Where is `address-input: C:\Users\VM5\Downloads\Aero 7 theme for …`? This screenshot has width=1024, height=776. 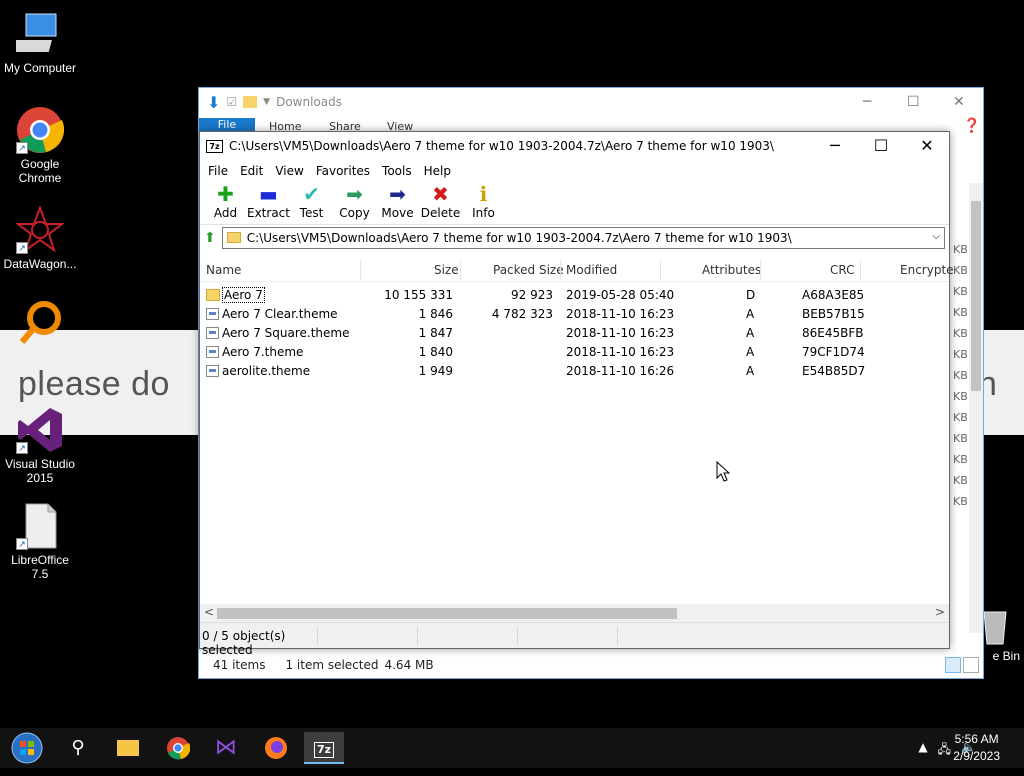
address-input: C:\Users\VM5\Downloads\Aero 7 theme for … is located at coordinates (583, 237).